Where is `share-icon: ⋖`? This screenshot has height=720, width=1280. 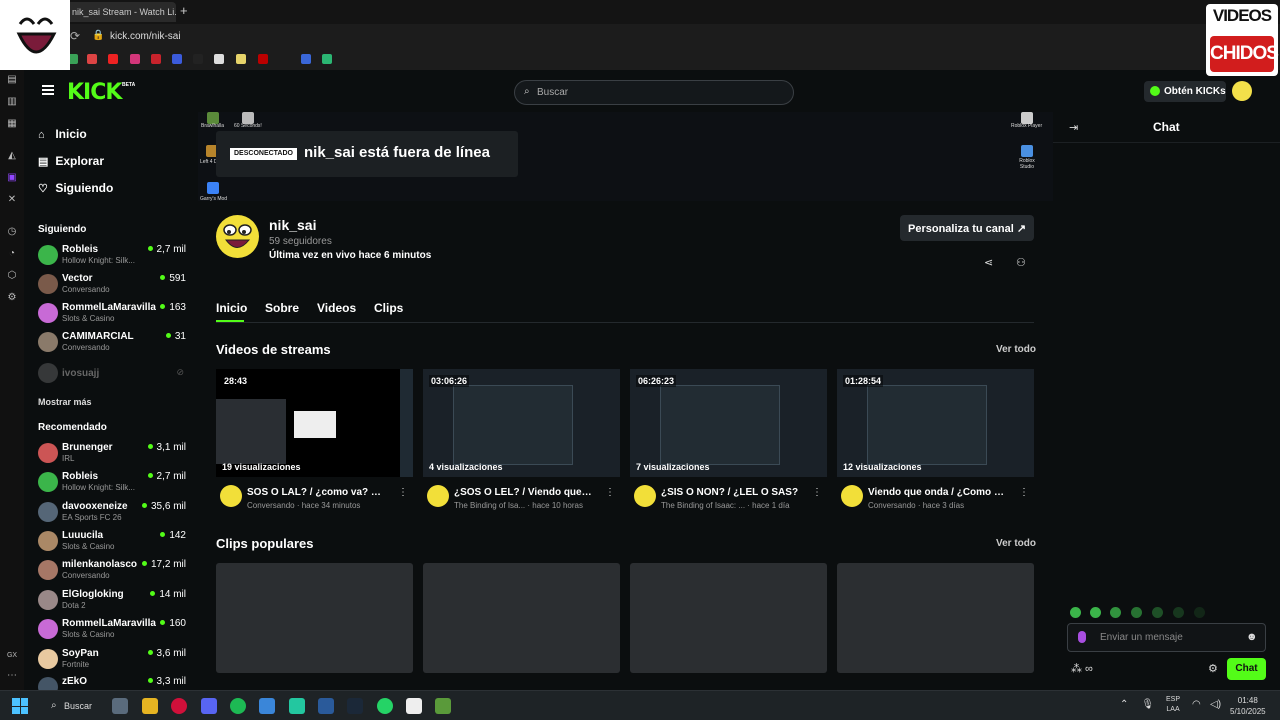 share-icon: ⋖ is located at coordinates (988, 262).